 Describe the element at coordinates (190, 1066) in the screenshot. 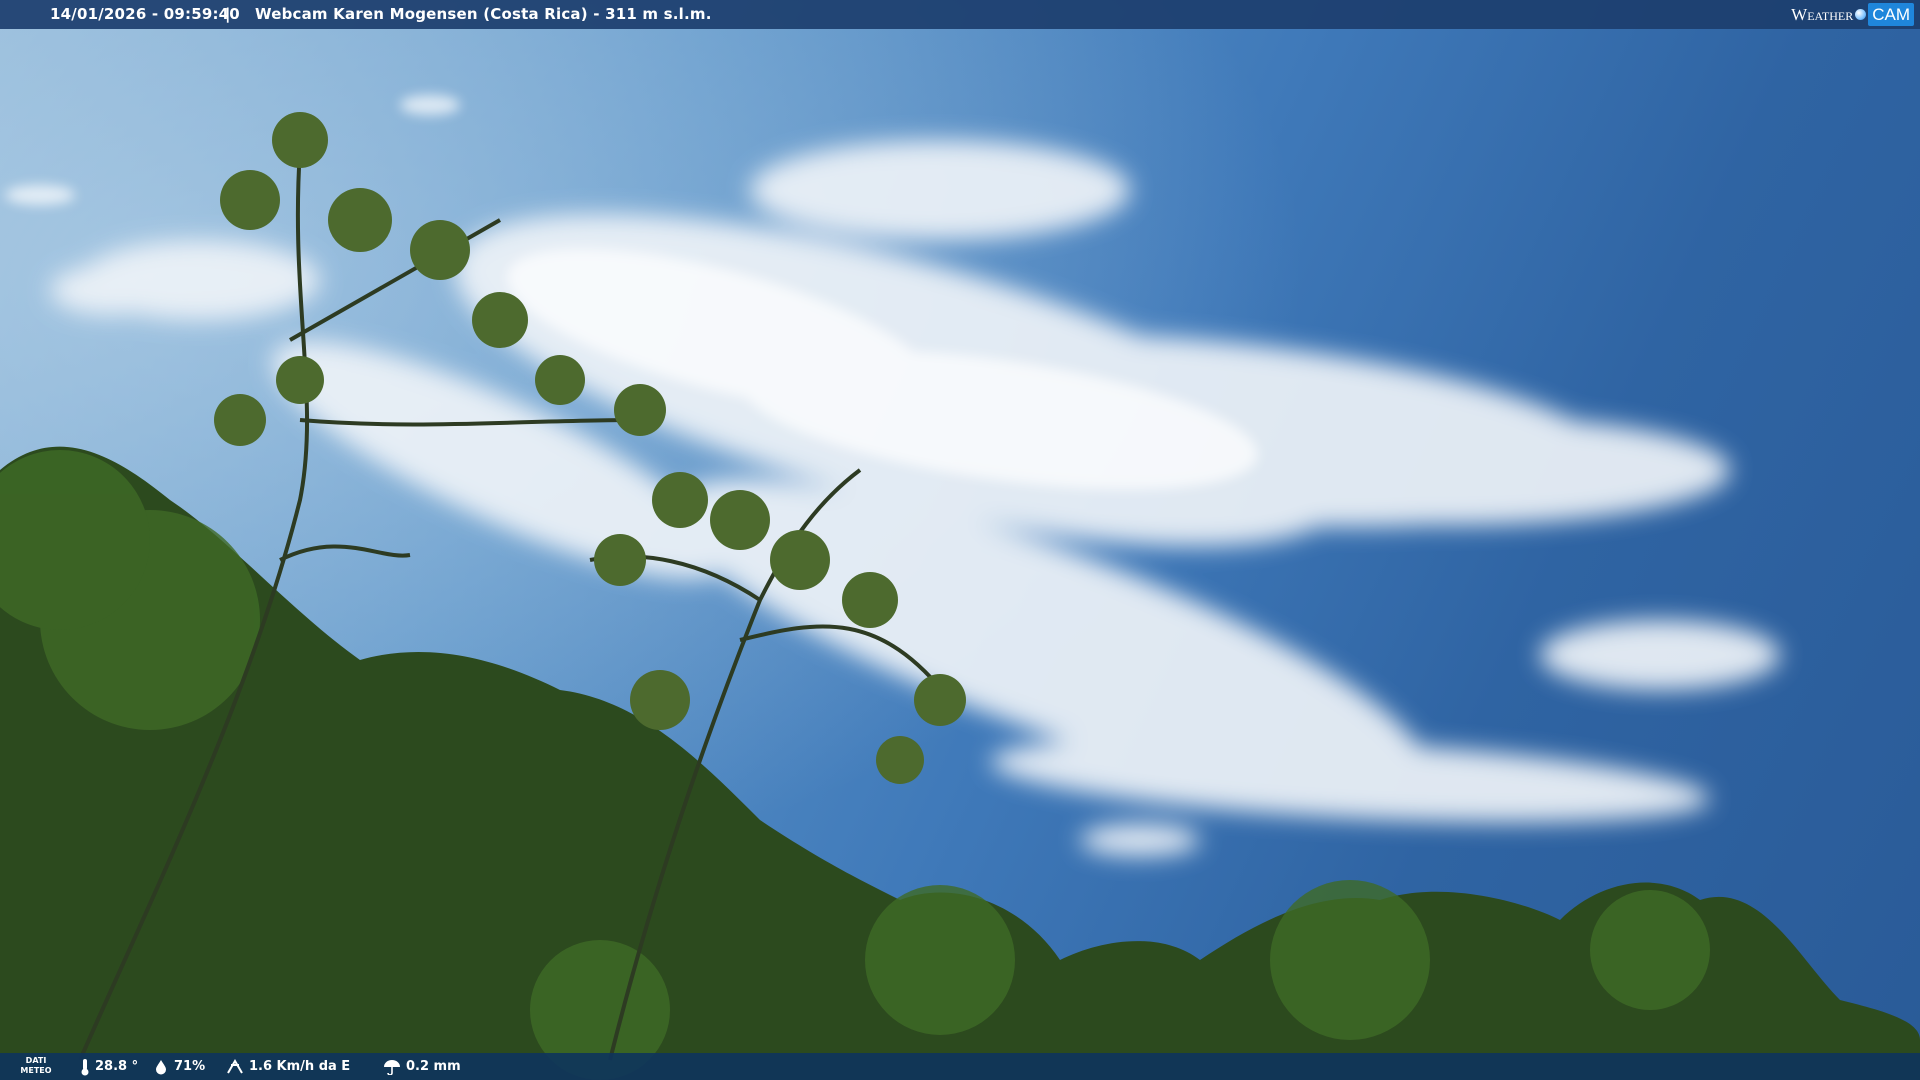

I see `humidity-value: 71%` at that location.